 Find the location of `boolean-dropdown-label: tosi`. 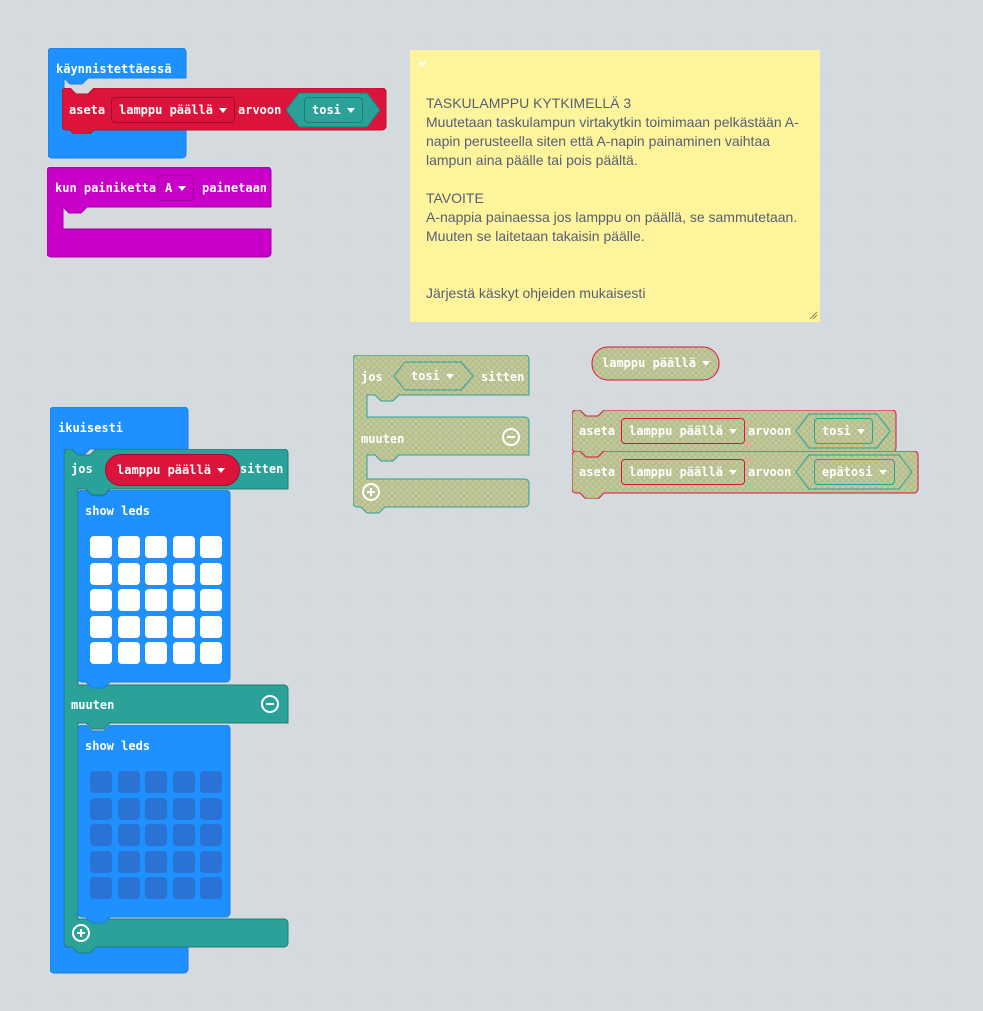

boolean-dropdown-label: tosi is located at coordinates (326, 110).